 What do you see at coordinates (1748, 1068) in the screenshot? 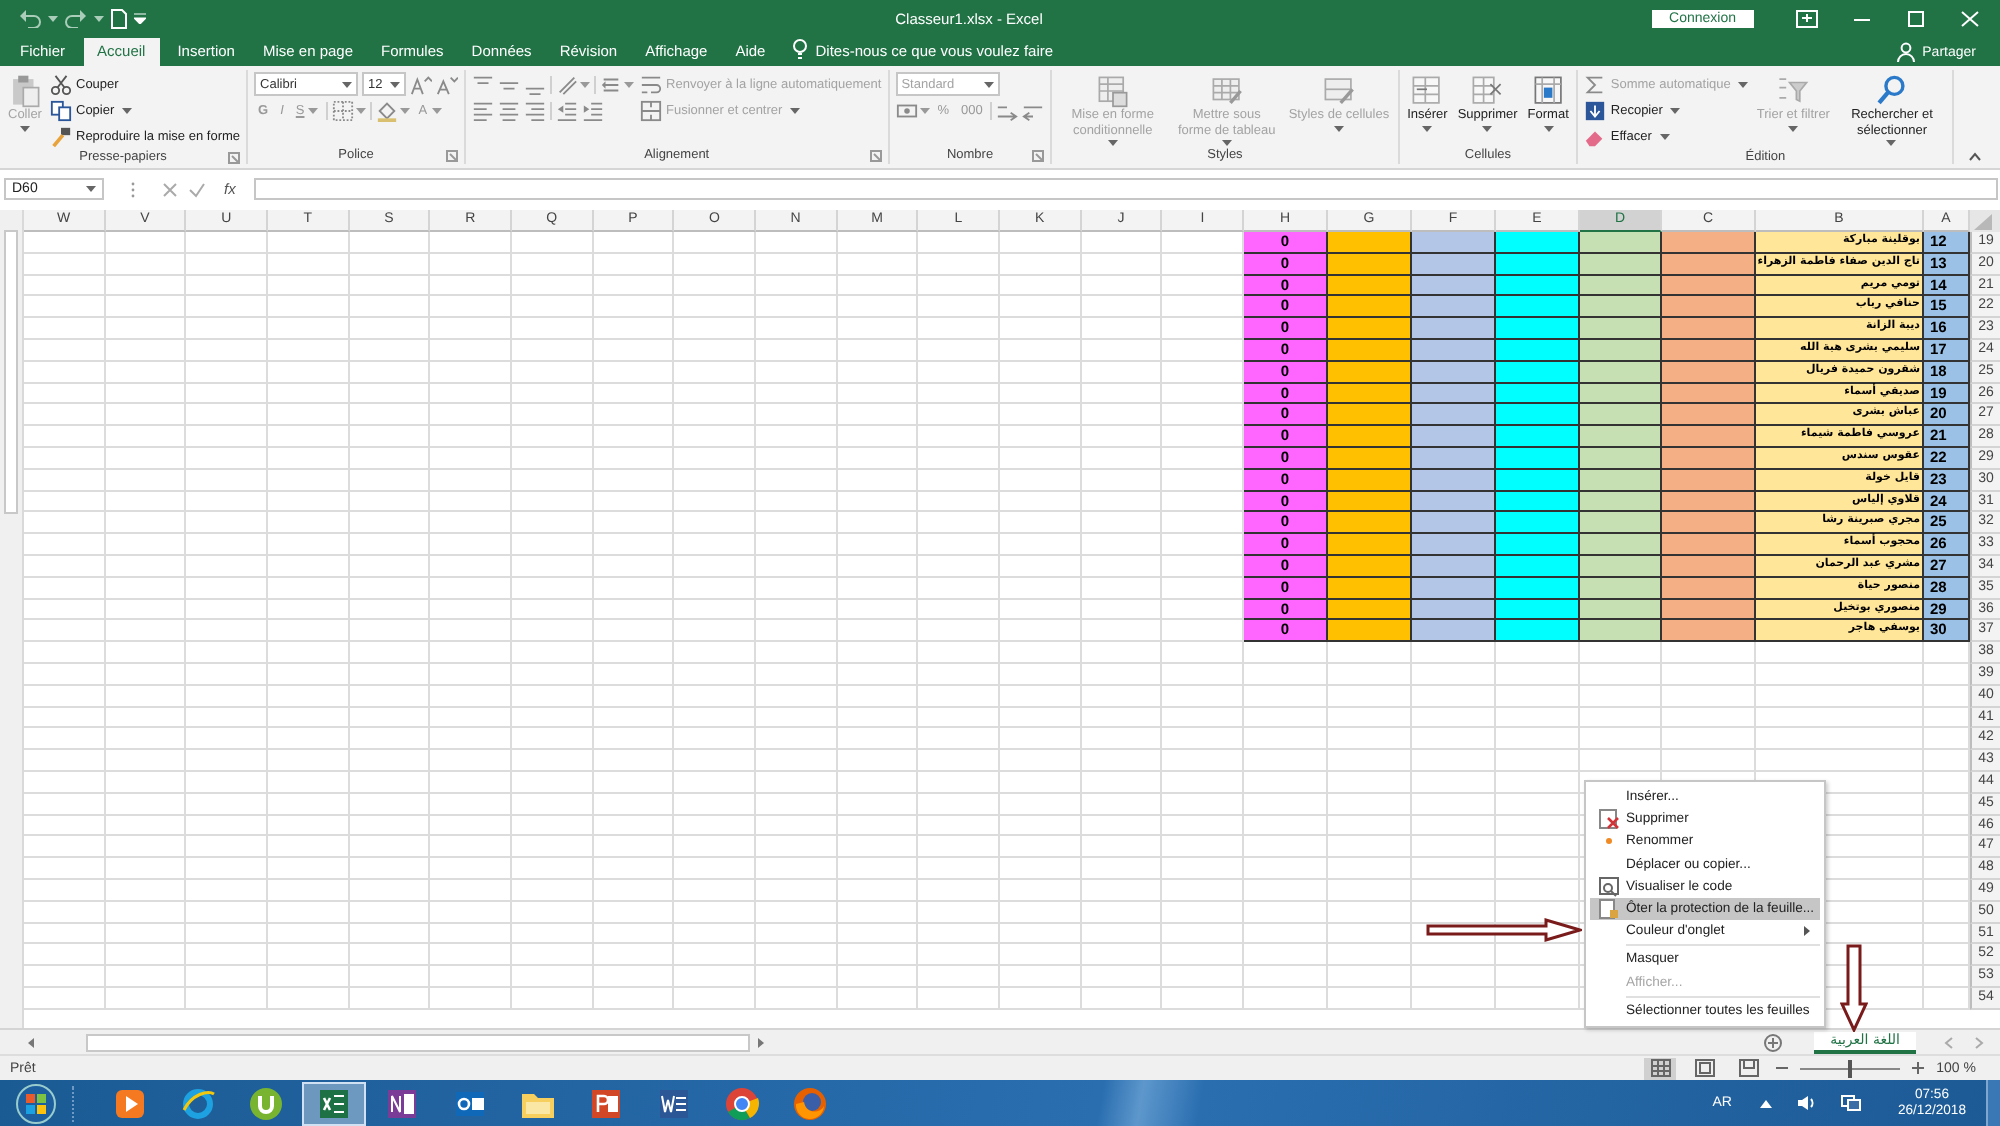
I see `page-break-icon` at bounding box center [1748, 1068].